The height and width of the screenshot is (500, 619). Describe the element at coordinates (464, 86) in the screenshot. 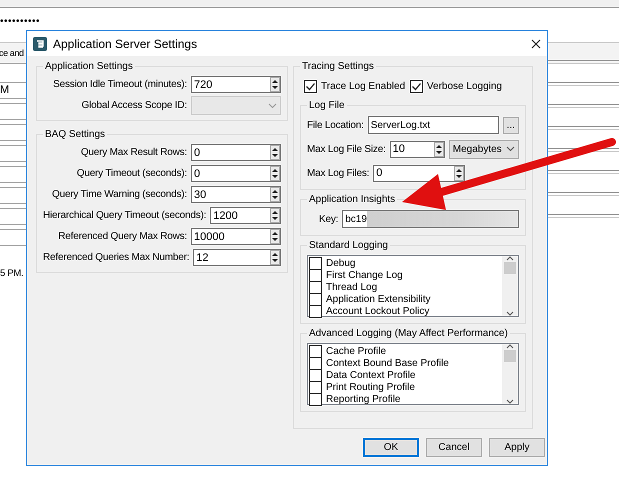

I see `checkbox-label: Verbose Logging` at that location.